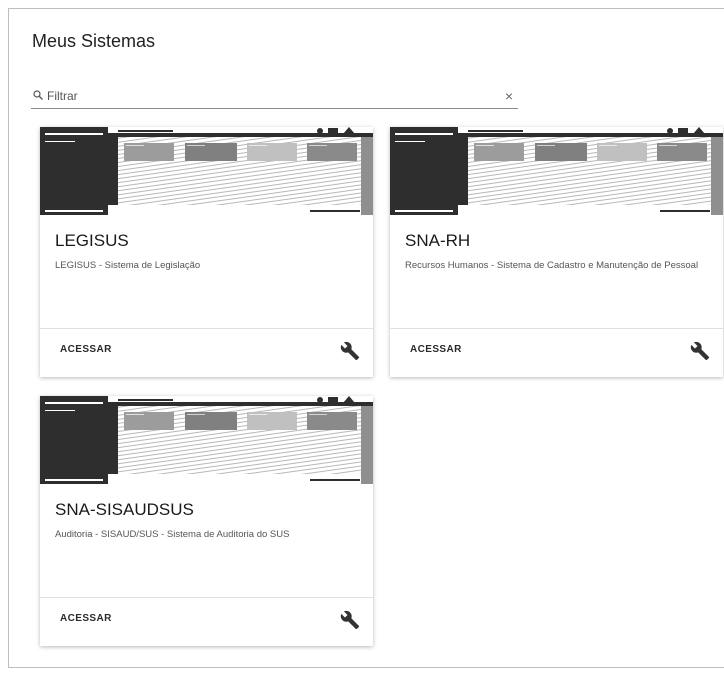  What do you see at coordinates (38, 95) in the screenshot?
I see `search-icon` at bounding box center [38, 95].